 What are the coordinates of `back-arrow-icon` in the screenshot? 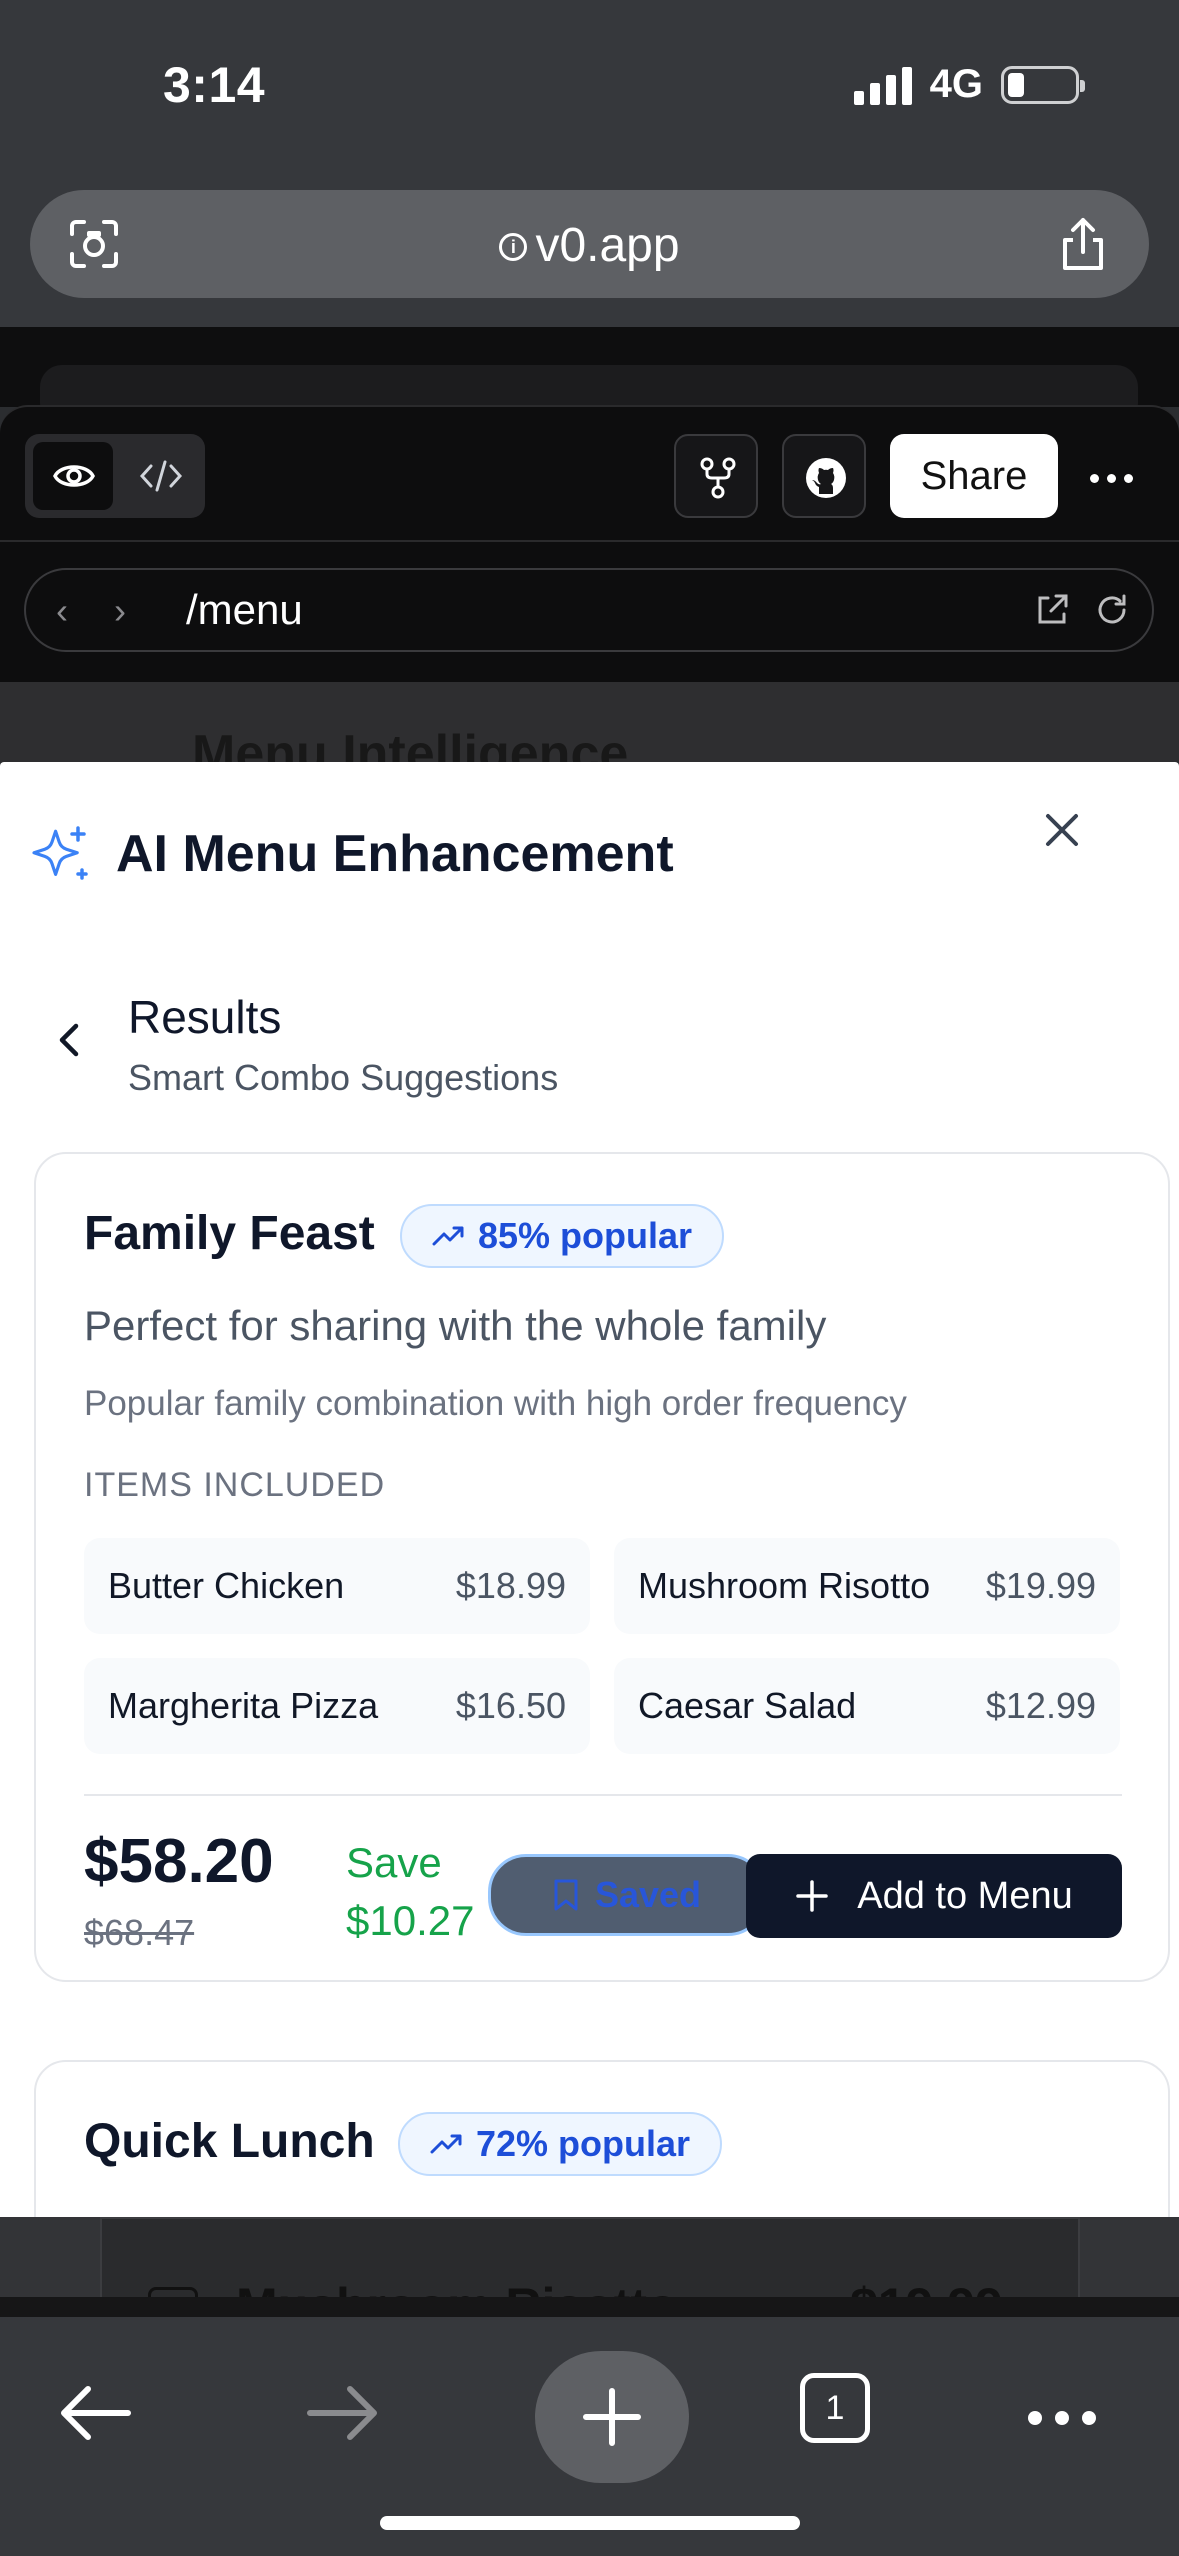 It's located at (95, 2413).